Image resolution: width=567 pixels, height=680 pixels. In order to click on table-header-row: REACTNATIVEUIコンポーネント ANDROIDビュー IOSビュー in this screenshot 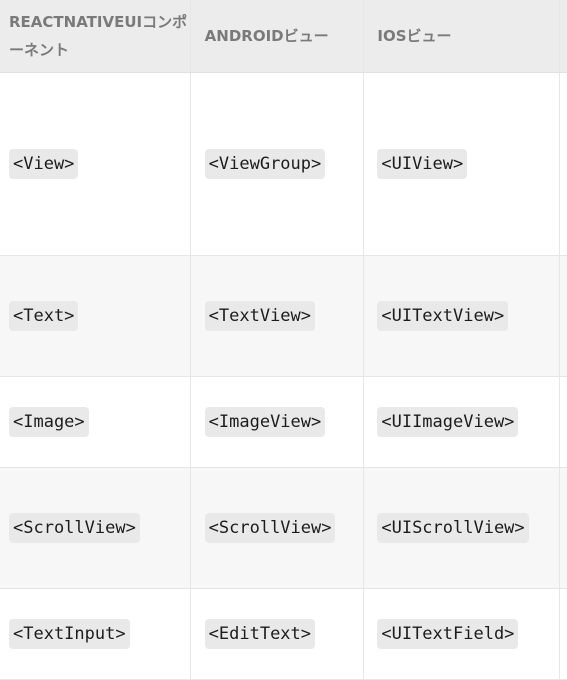, I will do `click(283, 36)`.